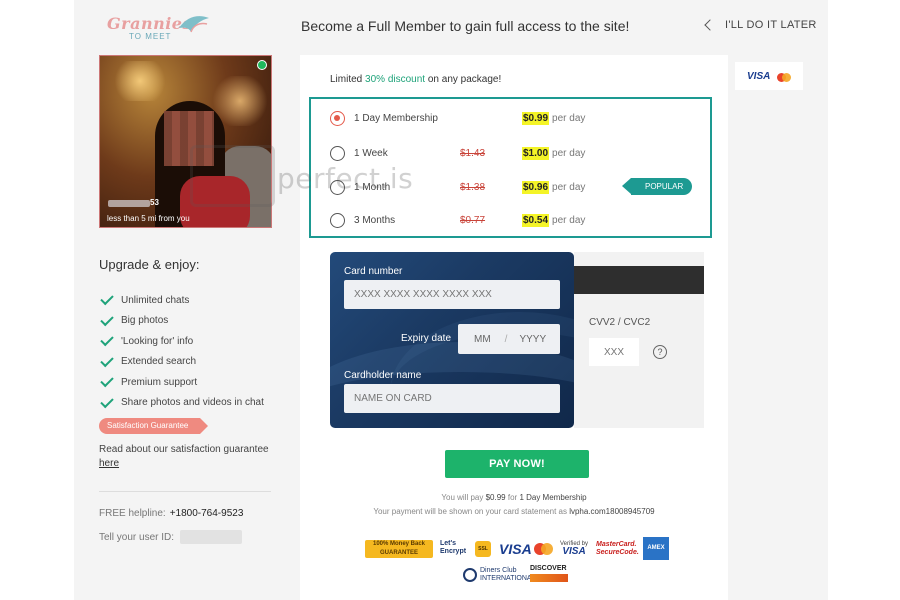 Image resolution: width=900 pixels, height=600 pixels. Describe the element at coordinates (517, 464) in the screenshot. I see `pay-now-button: PAY NOW!` at that location.